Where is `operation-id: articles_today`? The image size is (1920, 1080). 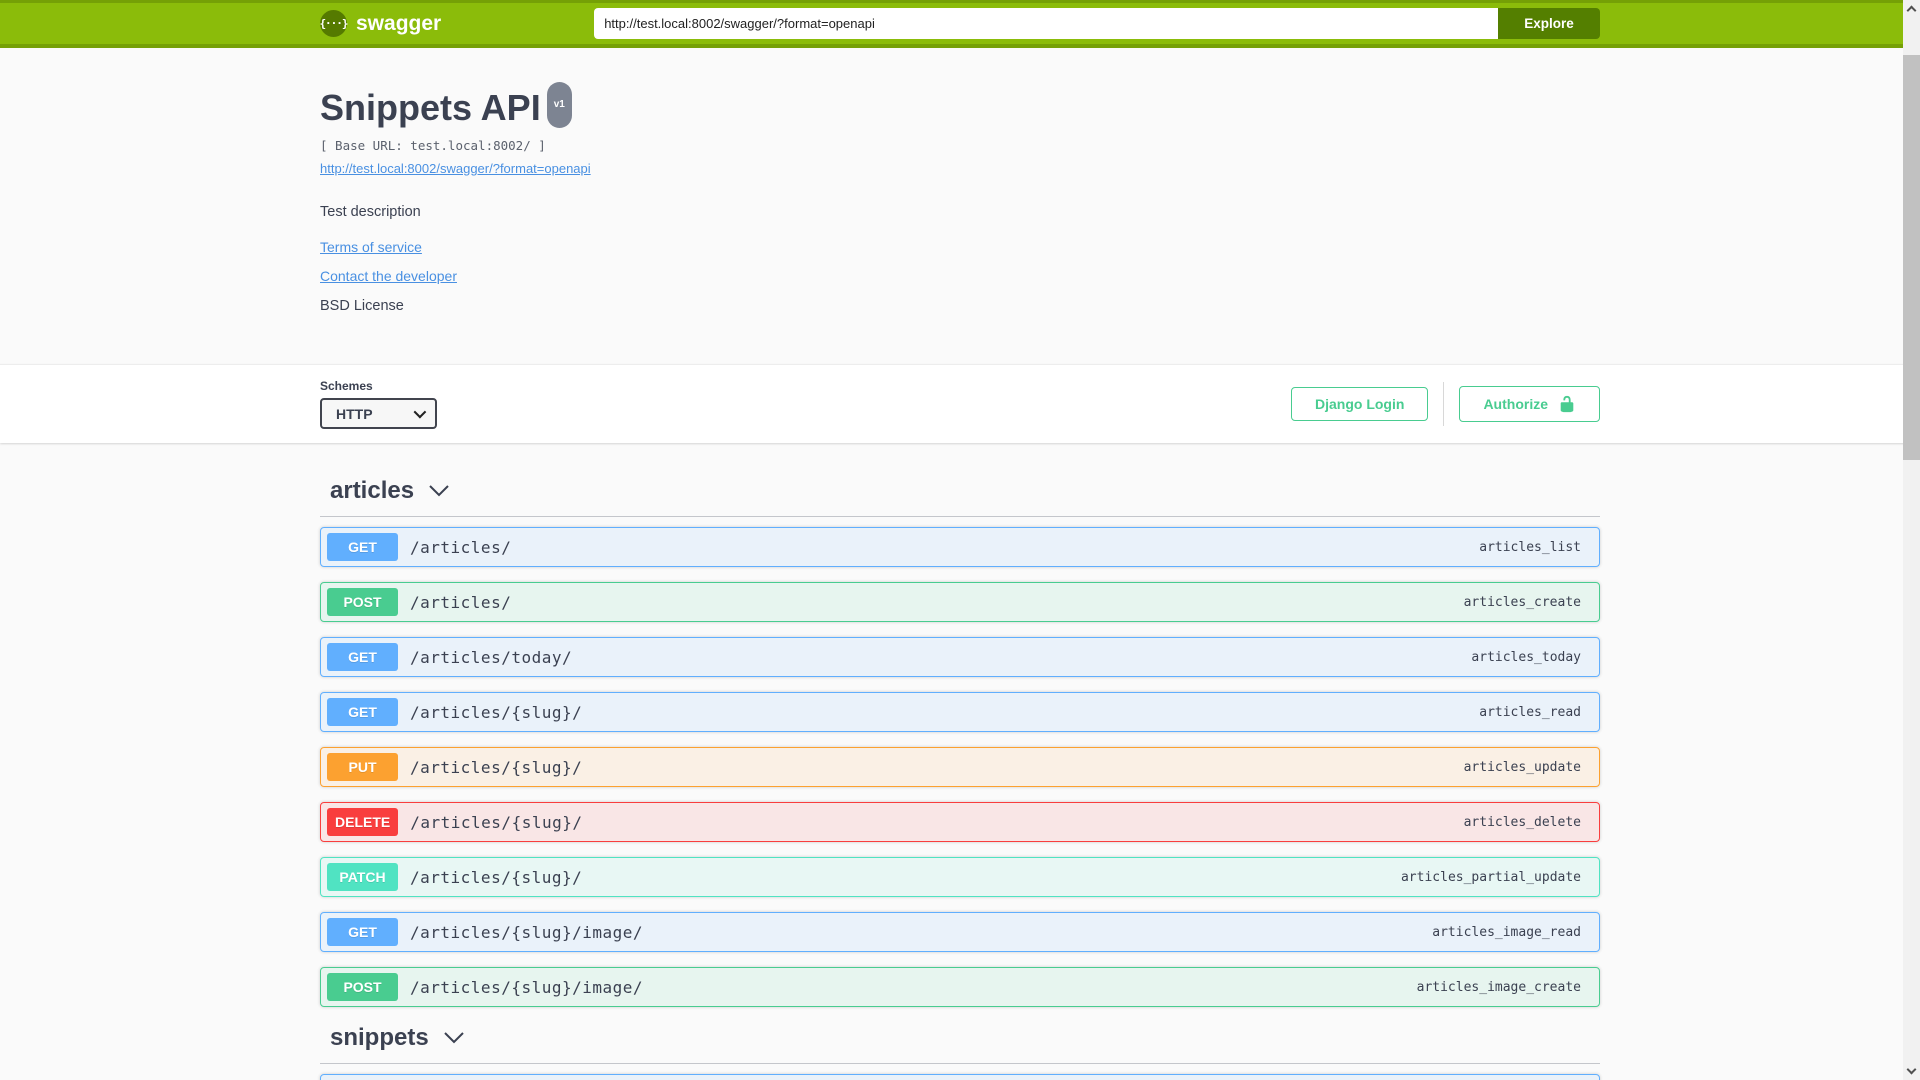 operation-id: articles_today is located at coordinates (1526, 657).